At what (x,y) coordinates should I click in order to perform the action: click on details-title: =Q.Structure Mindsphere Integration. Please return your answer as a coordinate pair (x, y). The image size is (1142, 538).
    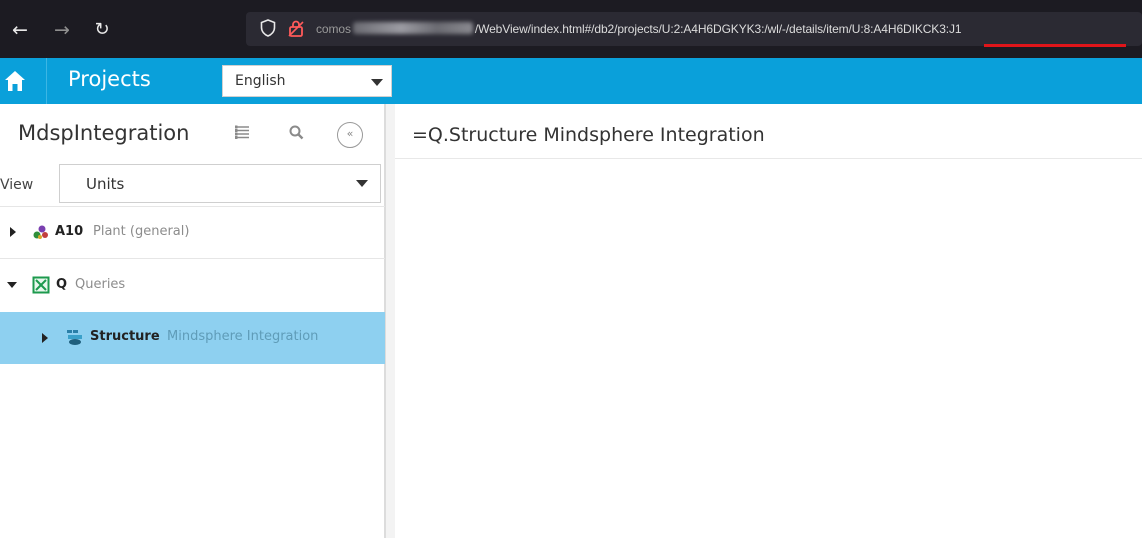
    Looking at the image, I should click on (588, 135).